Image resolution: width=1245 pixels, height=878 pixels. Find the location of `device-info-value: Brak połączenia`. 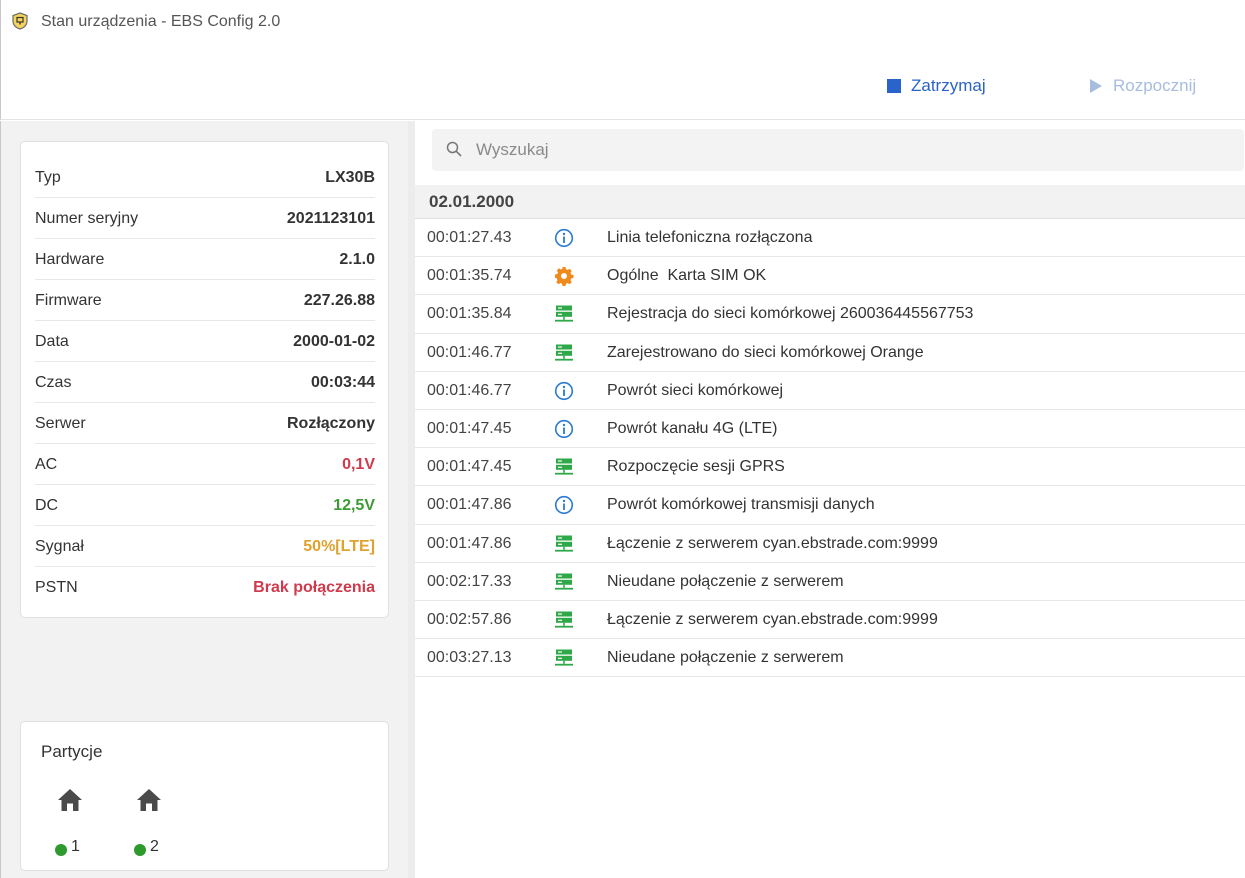

device-info-value: Brak połączenia is located at coordinates (314, 587).